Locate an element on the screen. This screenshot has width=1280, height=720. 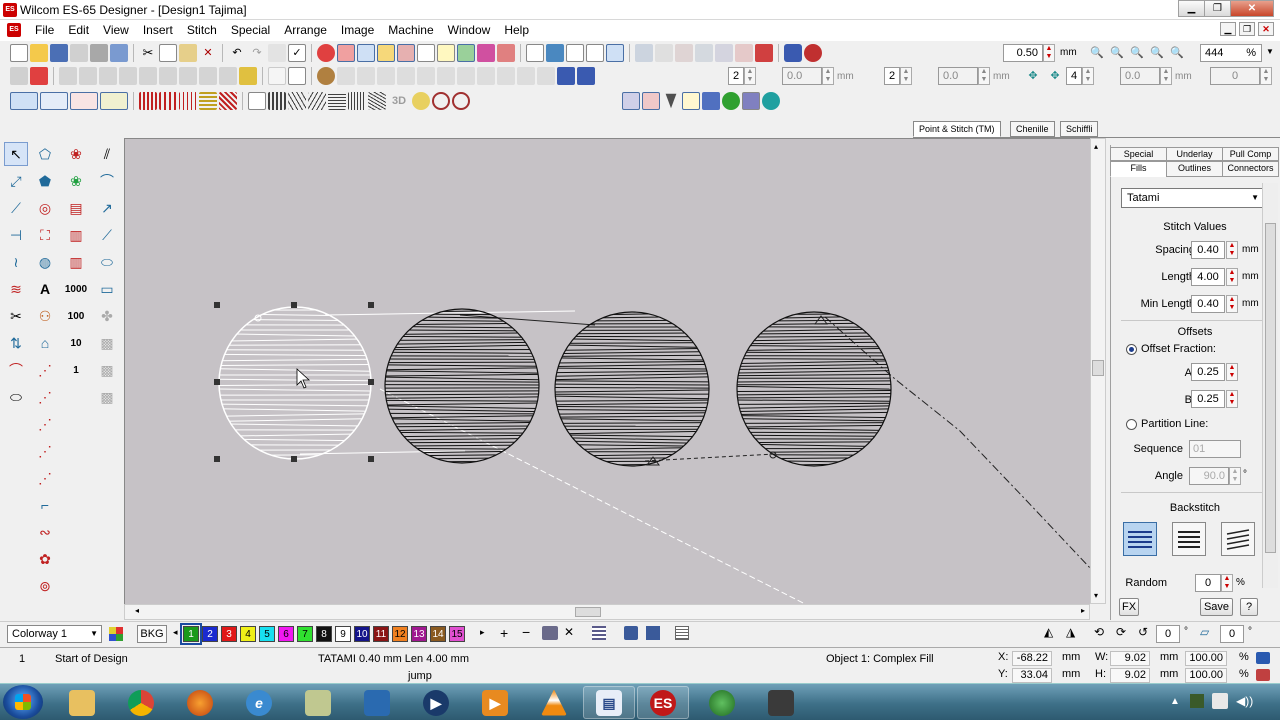
sequin-icon is located at coordinates (421, 101).